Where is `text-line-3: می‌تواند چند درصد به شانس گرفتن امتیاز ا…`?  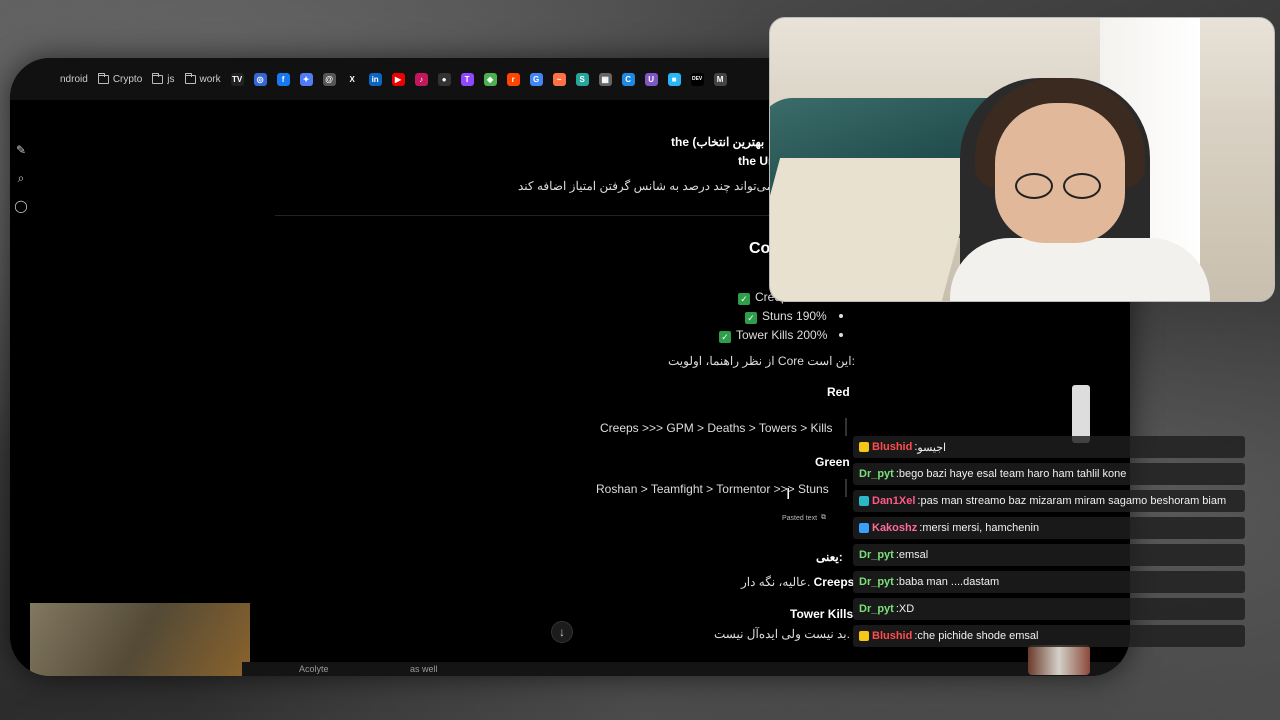
text-line-3: می‌تواند چند درصد به شانس گرفتن امتیاز ا… is located at coordinates (647, 186).